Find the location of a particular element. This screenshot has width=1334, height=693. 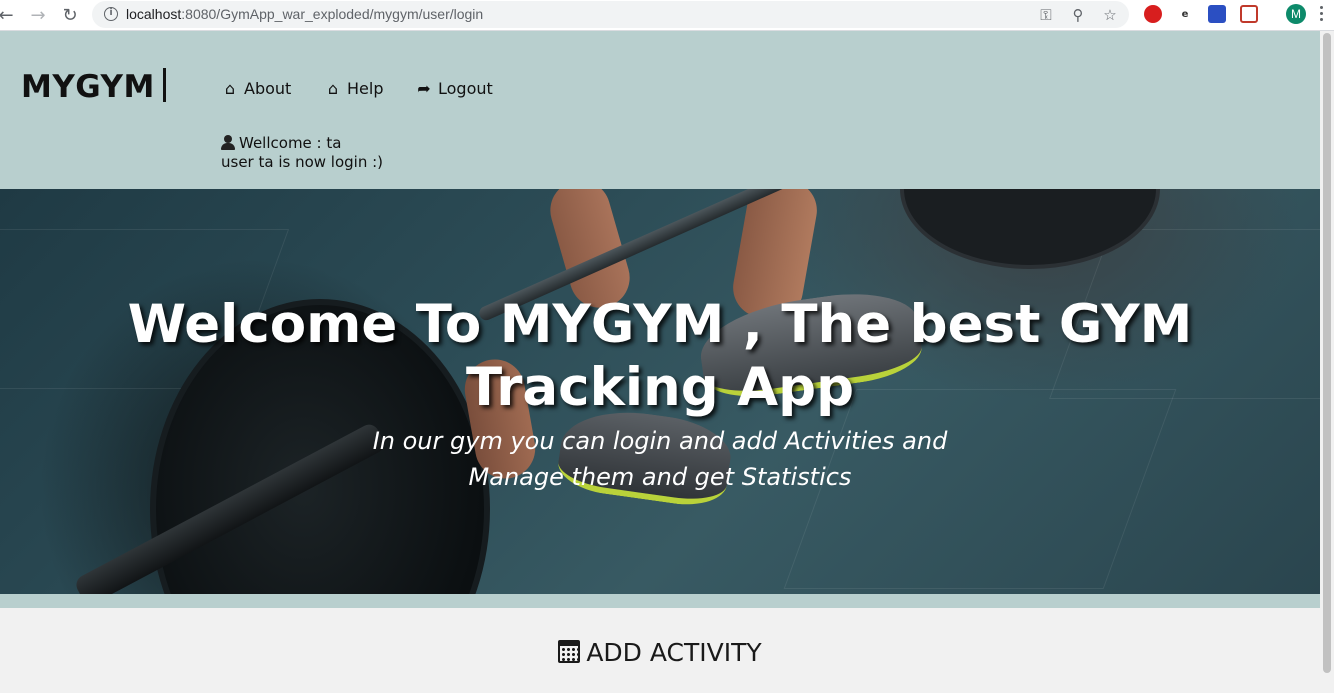

info-icon: i is located at coordinates (111, 14).